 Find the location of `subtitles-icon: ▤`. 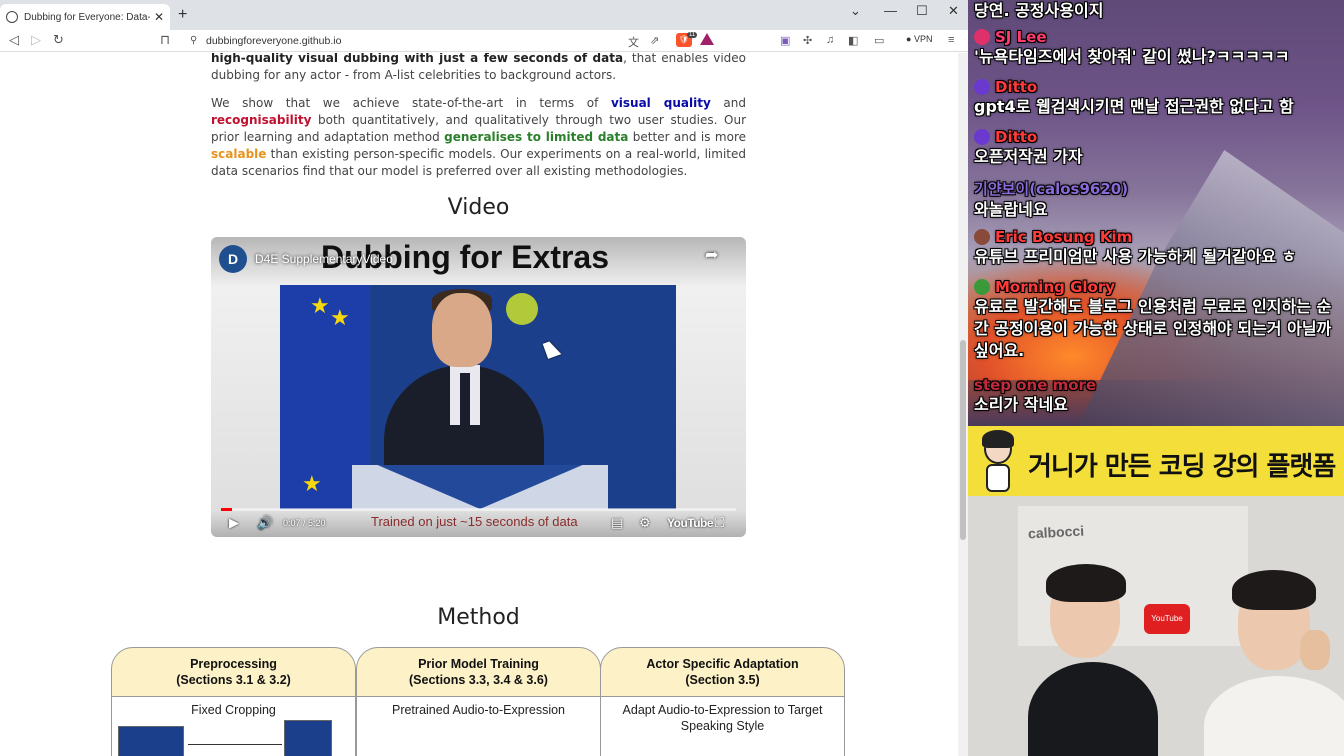

subtitles-icon: ▤ is located at coordinates (617, 523).